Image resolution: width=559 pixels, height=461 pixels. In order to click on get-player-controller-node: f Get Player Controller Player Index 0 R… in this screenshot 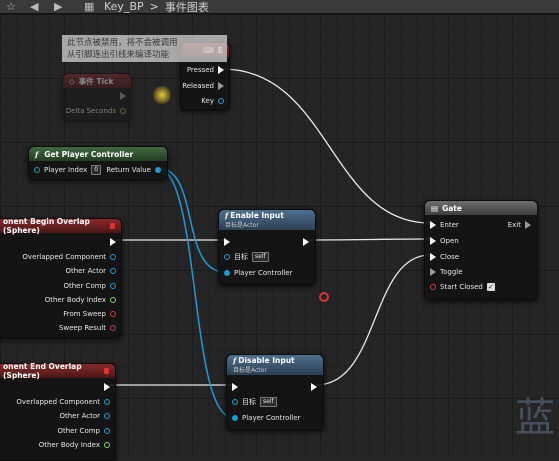, I will do `click(98, 163)`.